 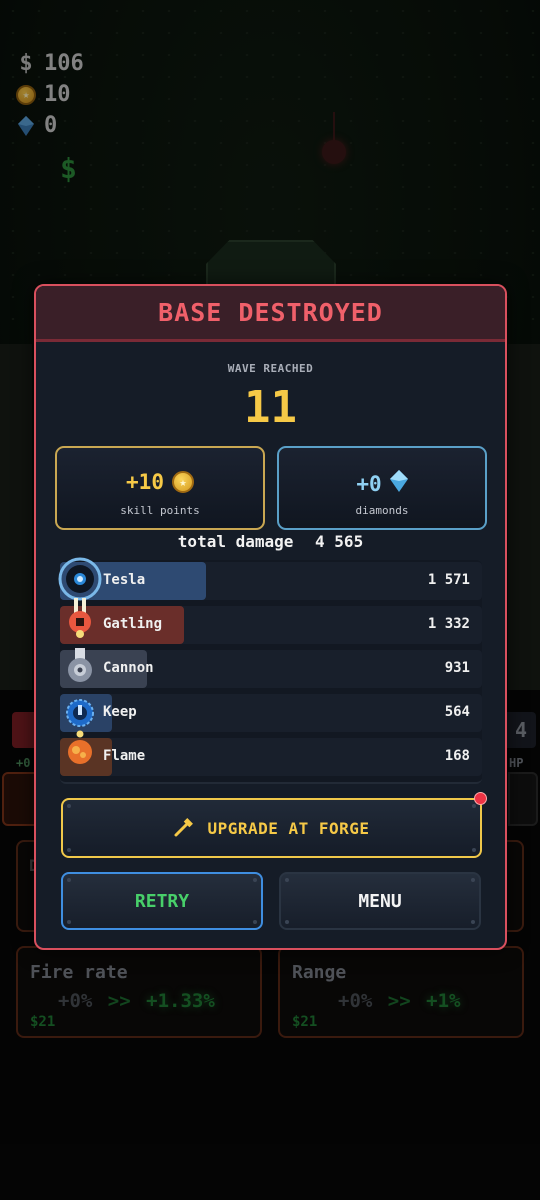 What do you see at coordinates (235, 541) in the screenshot?
I see `total-damage-label: total damage` at bounding box center [235, 541].